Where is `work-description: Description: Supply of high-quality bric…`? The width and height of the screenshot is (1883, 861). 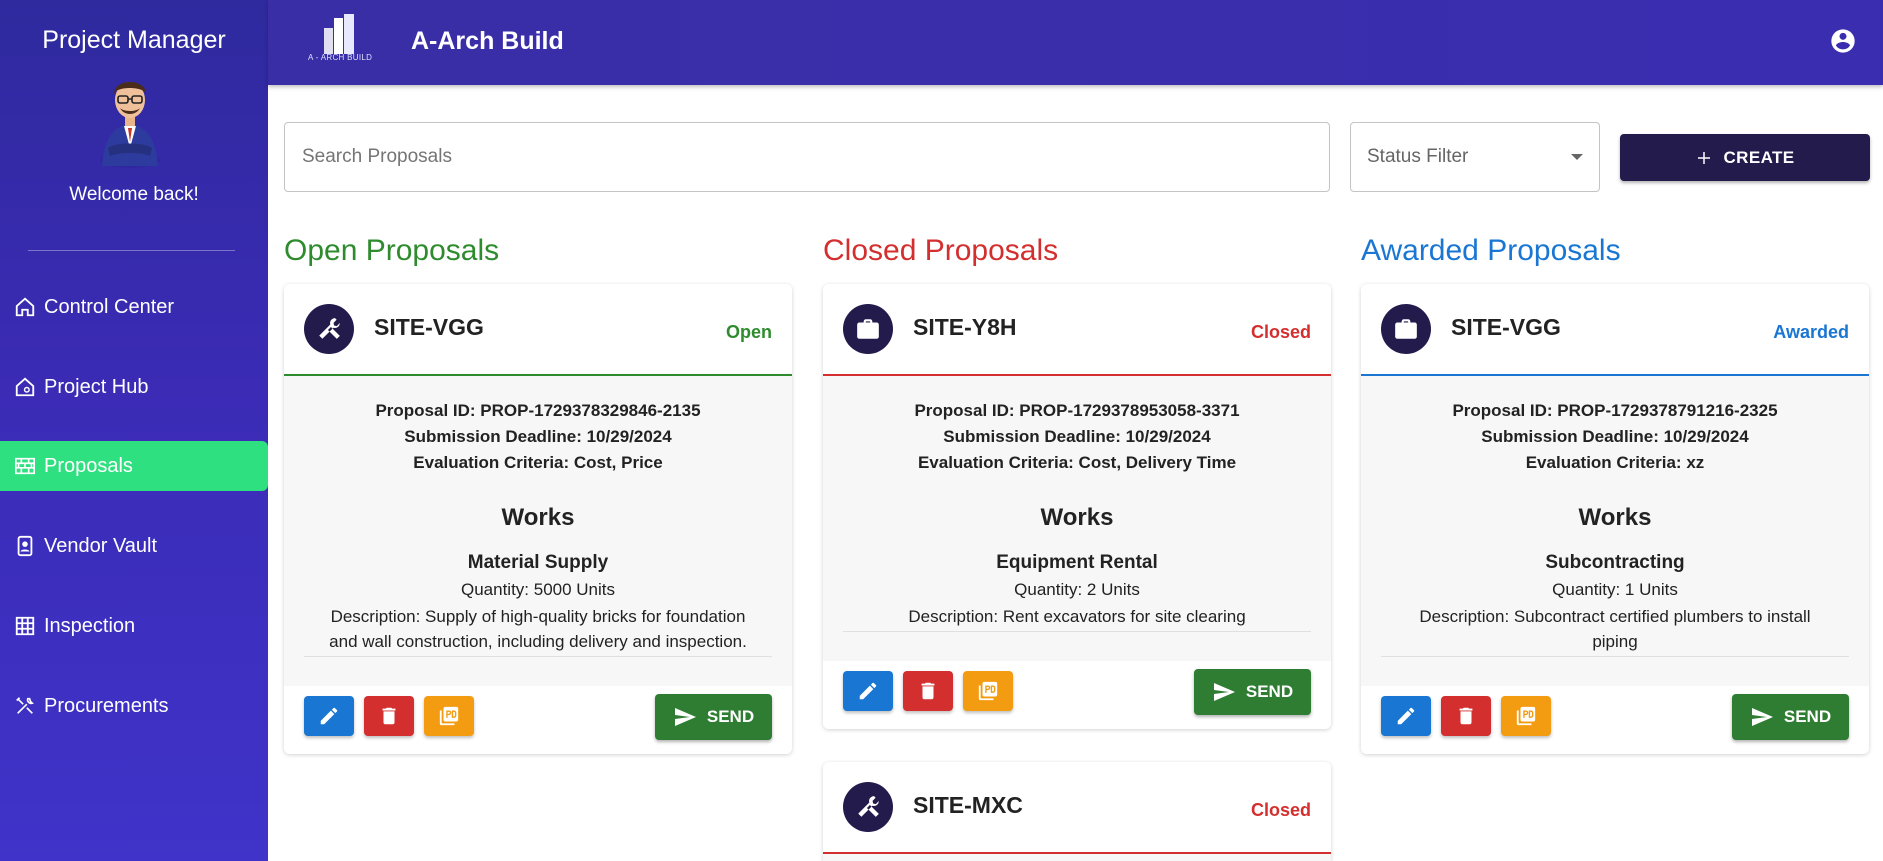 work-description: Description: Supply of high-quality bric… is located at coordinates (538, 629).